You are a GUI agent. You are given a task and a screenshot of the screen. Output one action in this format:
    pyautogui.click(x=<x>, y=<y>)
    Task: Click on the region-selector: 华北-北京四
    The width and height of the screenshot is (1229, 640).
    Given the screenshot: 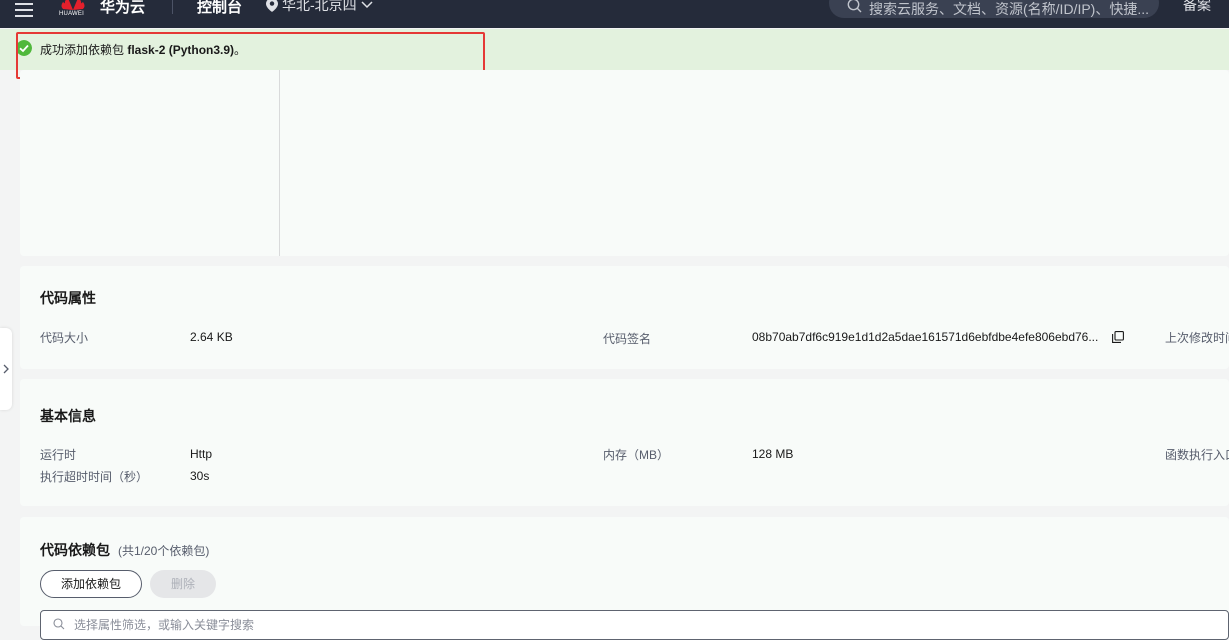 What is the action you would take?
    pyautogui.click(x=319, y=7)
    